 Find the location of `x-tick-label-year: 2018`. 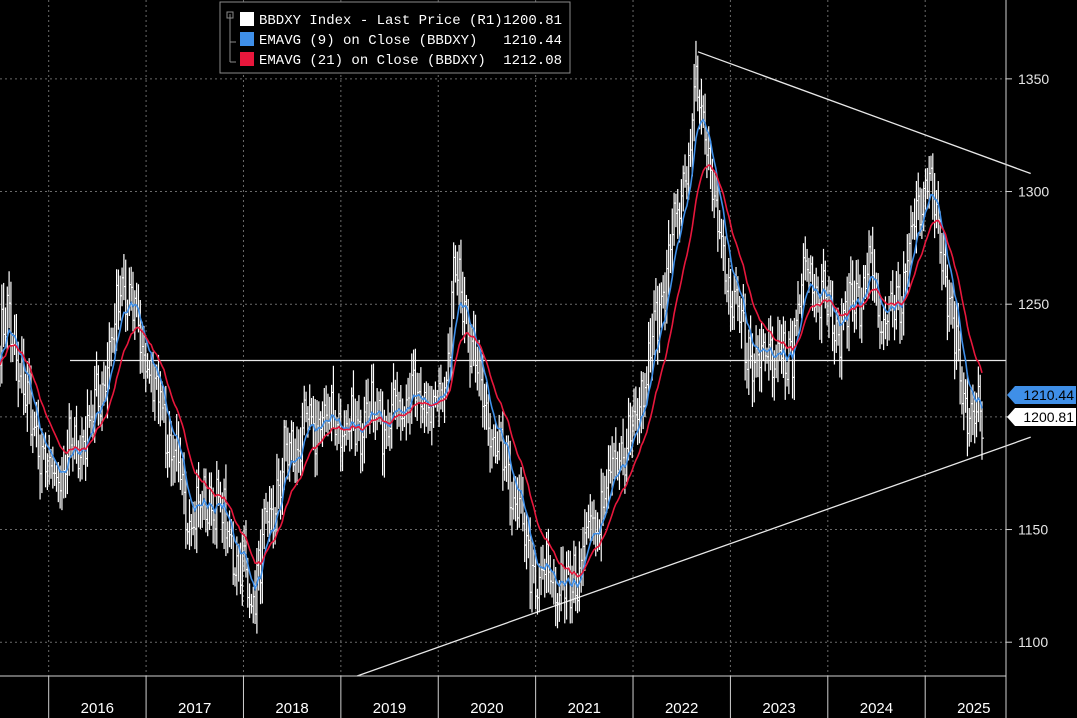

x-tick-label-year: 2018 is located at coordinates (291, 708).